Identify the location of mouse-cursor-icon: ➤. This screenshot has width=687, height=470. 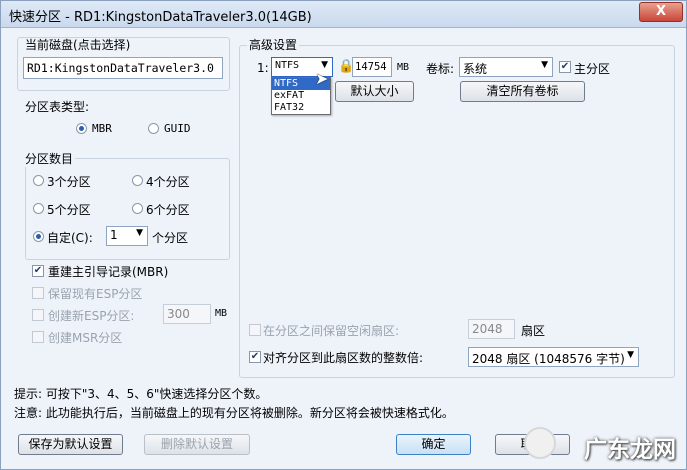
(322, 78).